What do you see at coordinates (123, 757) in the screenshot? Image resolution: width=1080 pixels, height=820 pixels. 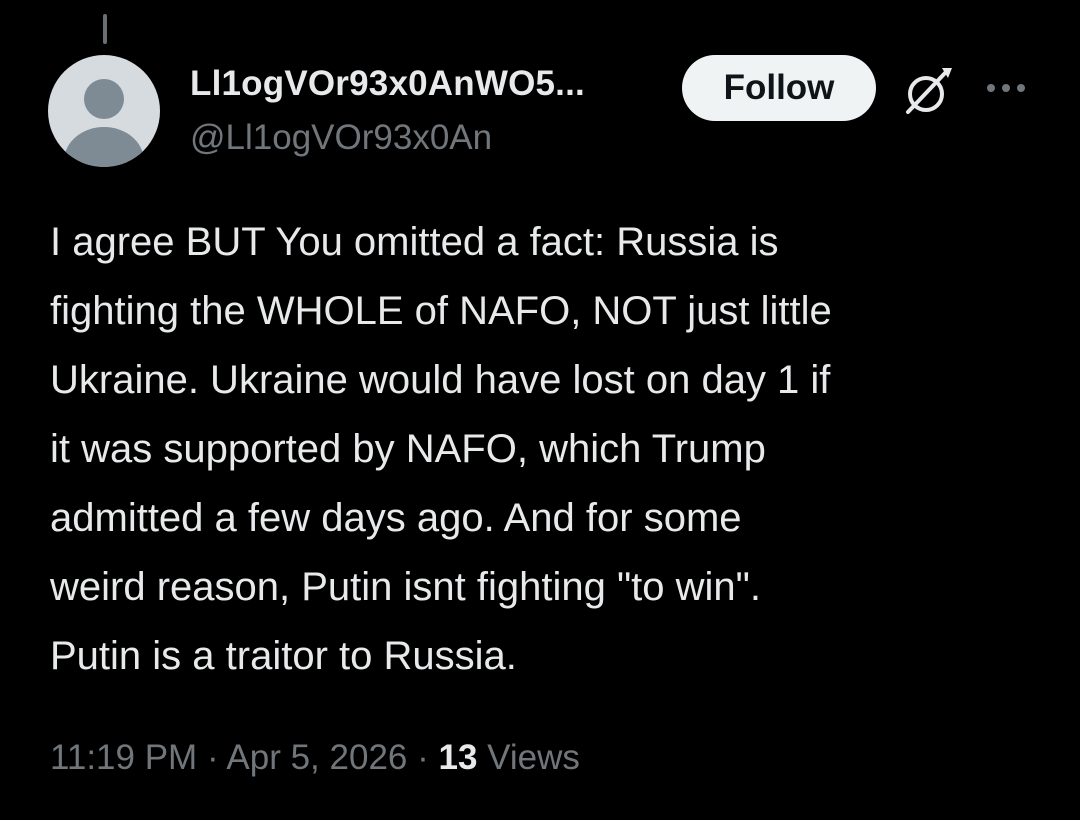 I see `tweet-time: 11:19 PM` at bounding box center [123, 757].